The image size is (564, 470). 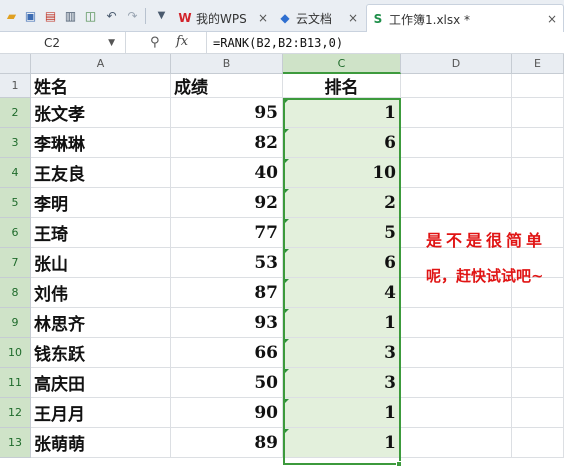 What do you see at coordinates (101, 353) in the screenshot?
I see `name-cell: 钱东跃` at bounding box center [101, 353].